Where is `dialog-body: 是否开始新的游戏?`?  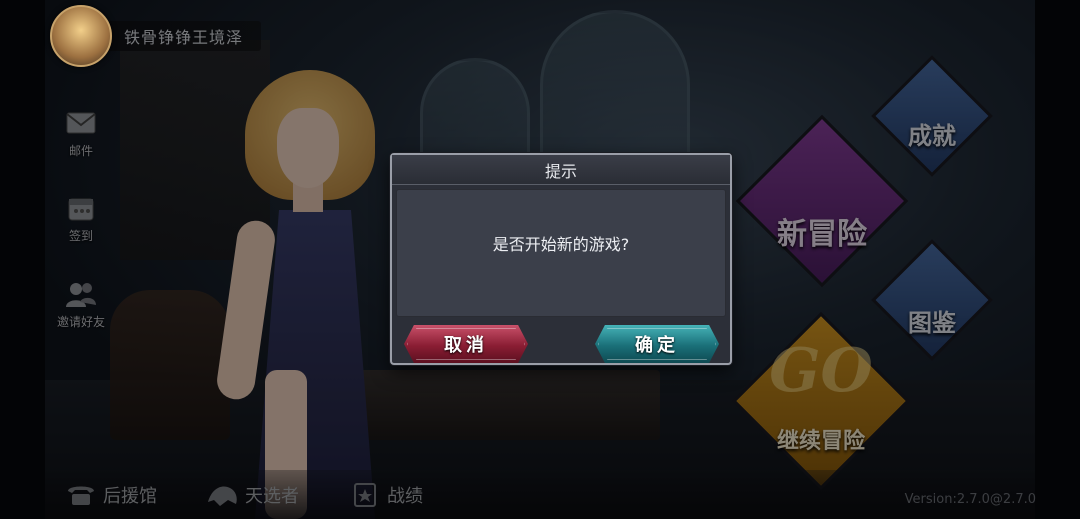
dialog-body: 是否开始新的游戏? is located at coordinates (561, 253).